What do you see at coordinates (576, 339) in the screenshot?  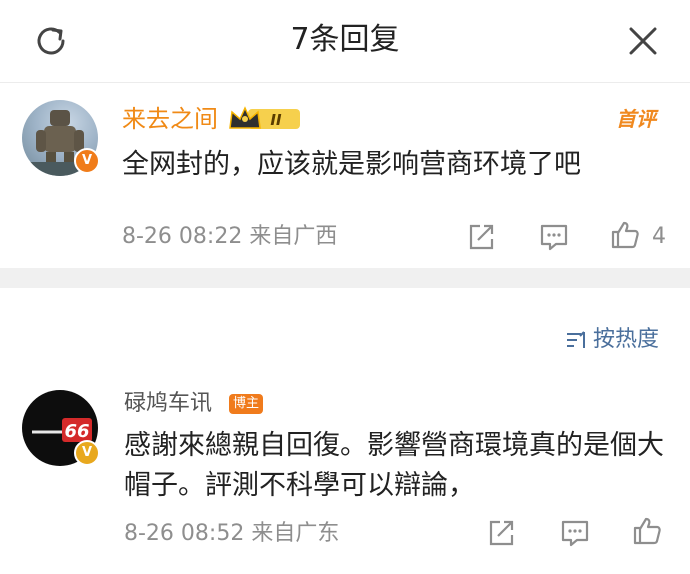 I see `sort-icon` at bounding box center [576, 339].